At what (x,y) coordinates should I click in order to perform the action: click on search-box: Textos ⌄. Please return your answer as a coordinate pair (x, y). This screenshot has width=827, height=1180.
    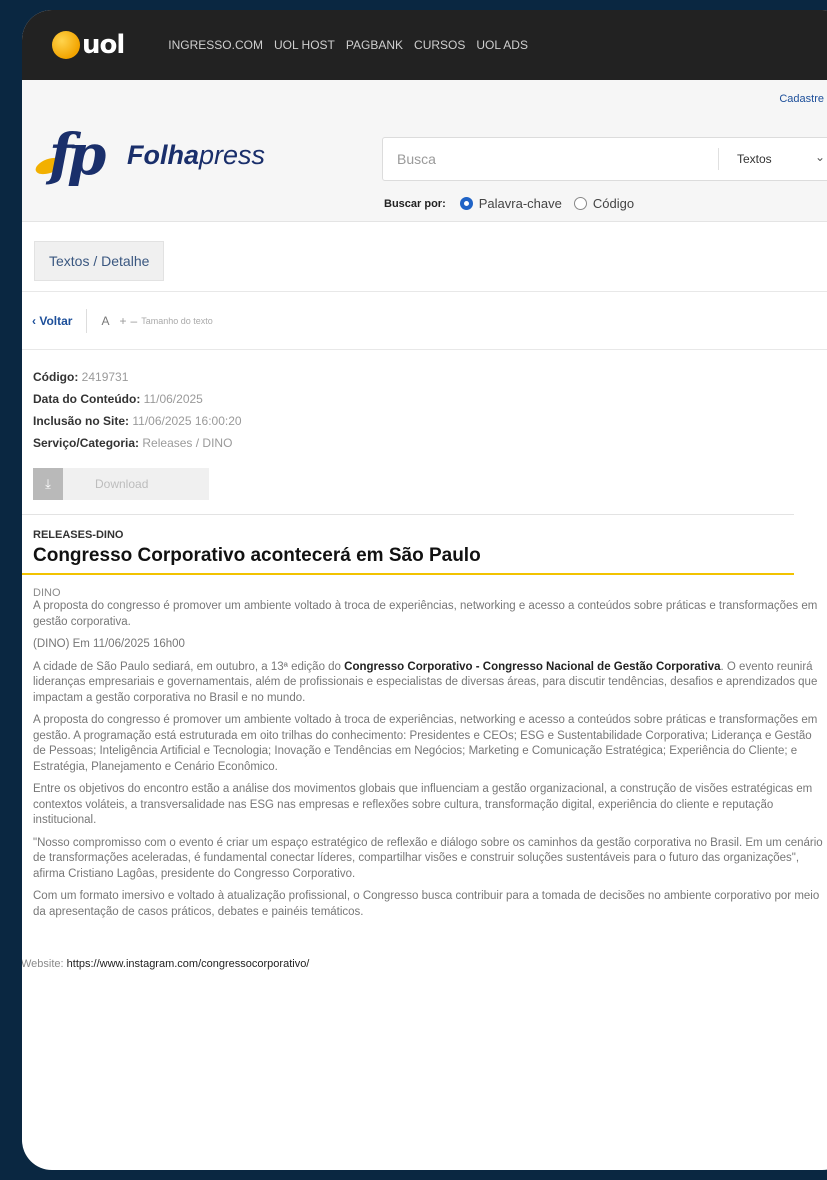
    Looking at the image, I should click on (604, 159).